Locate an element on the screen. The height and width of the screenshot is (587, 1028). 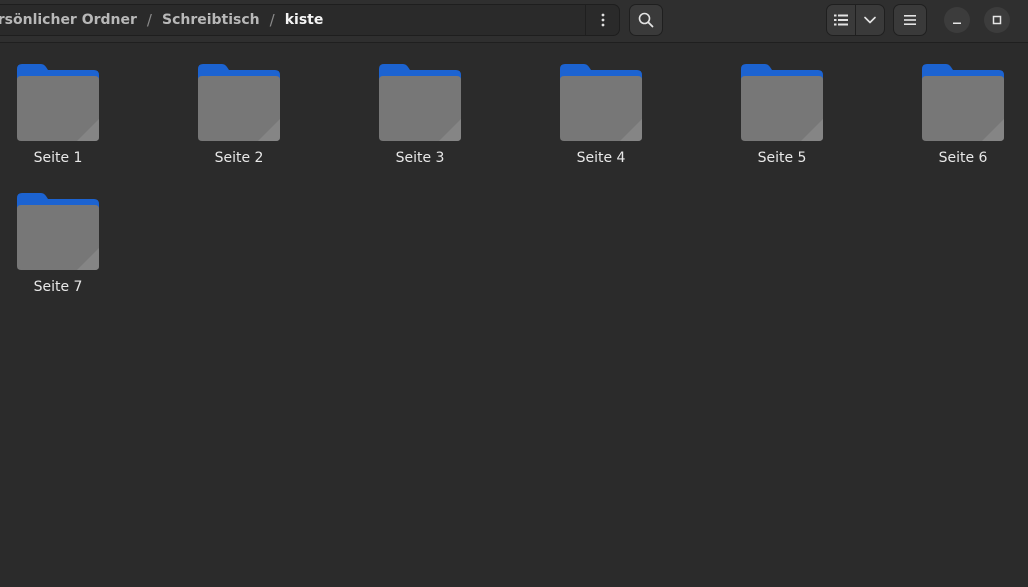
view-options-dropdown is located at coordinates (870, 20).